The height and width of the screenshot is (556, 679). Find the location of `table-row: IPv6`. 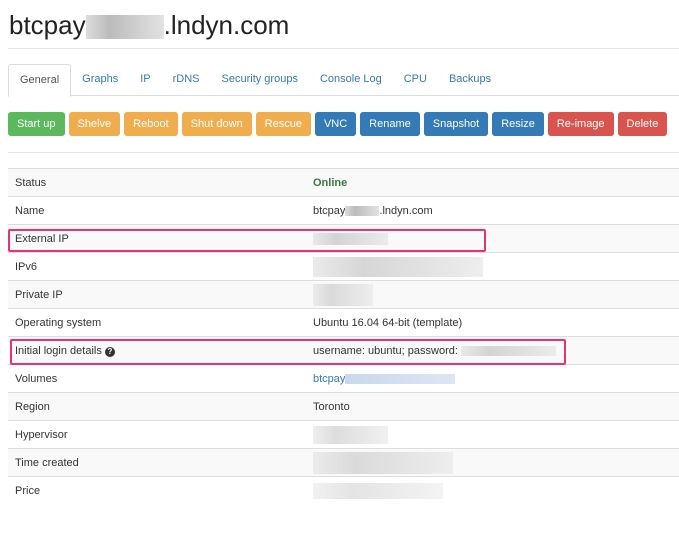

table-row: IPv6 is located at coordinates (343, 266).